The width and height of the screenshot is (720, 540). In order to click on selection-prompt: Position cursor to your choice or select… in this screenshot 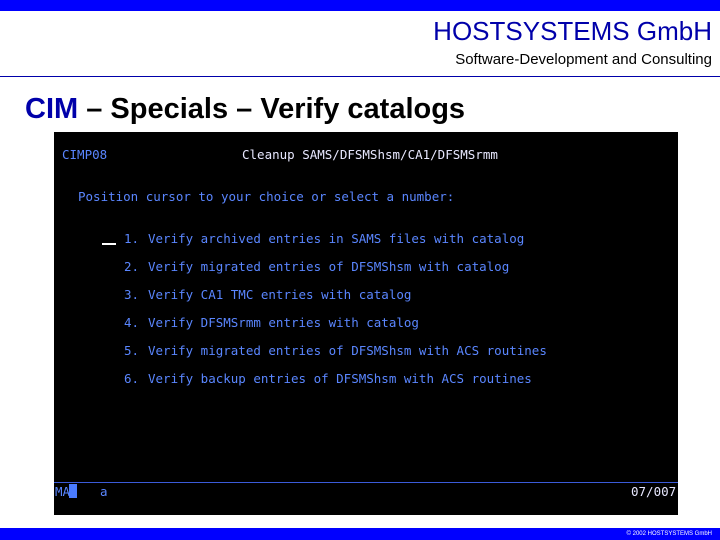, I will do `click(266, 196)`.